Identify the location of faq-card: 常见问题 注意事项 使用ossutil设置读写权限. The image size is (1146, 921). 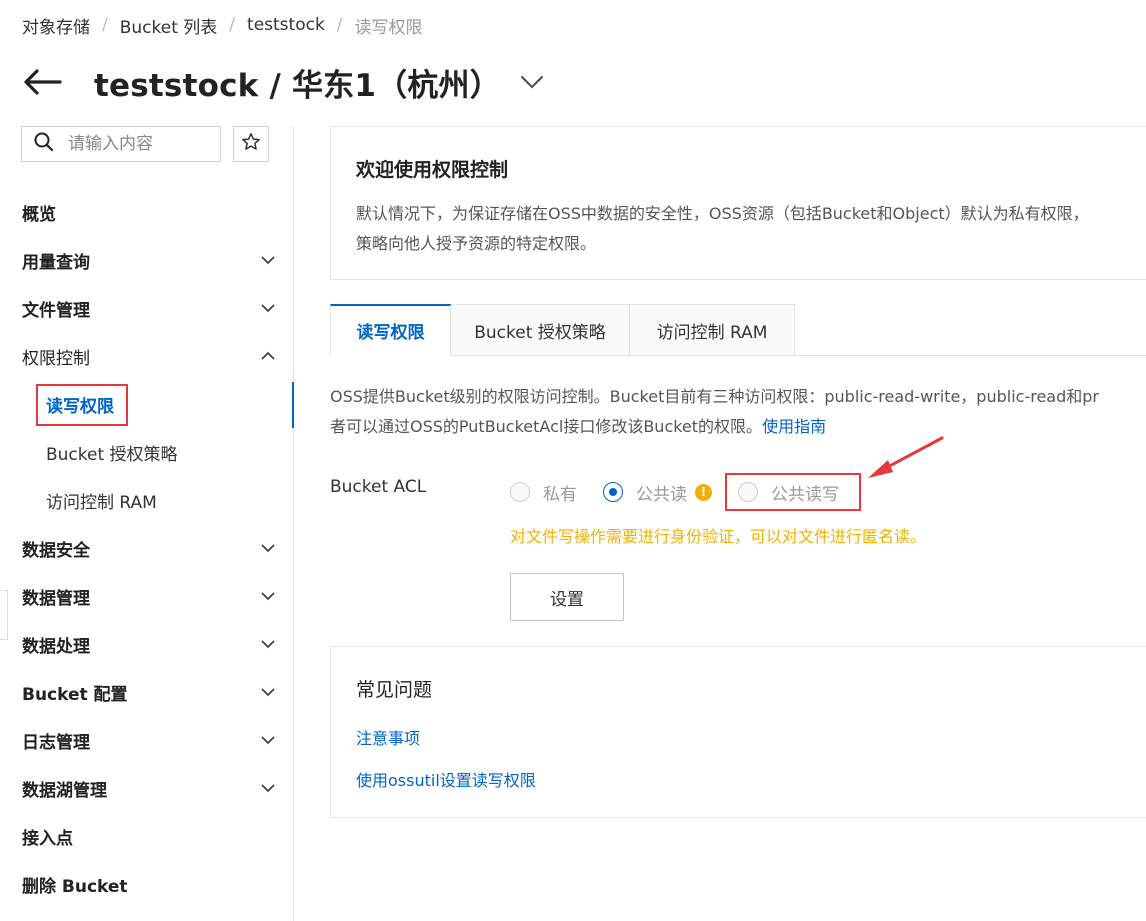
(738, 732).